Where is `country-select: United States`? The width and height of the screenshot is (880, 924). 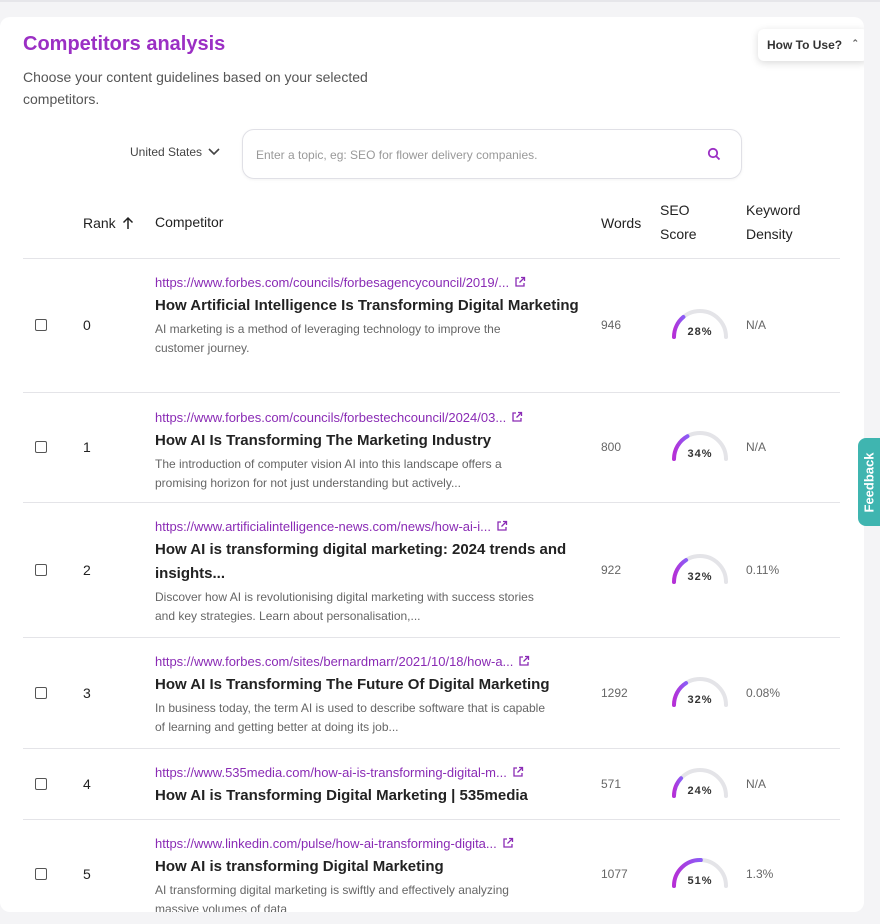 country-select: United States is located at coordinates (175, 152).